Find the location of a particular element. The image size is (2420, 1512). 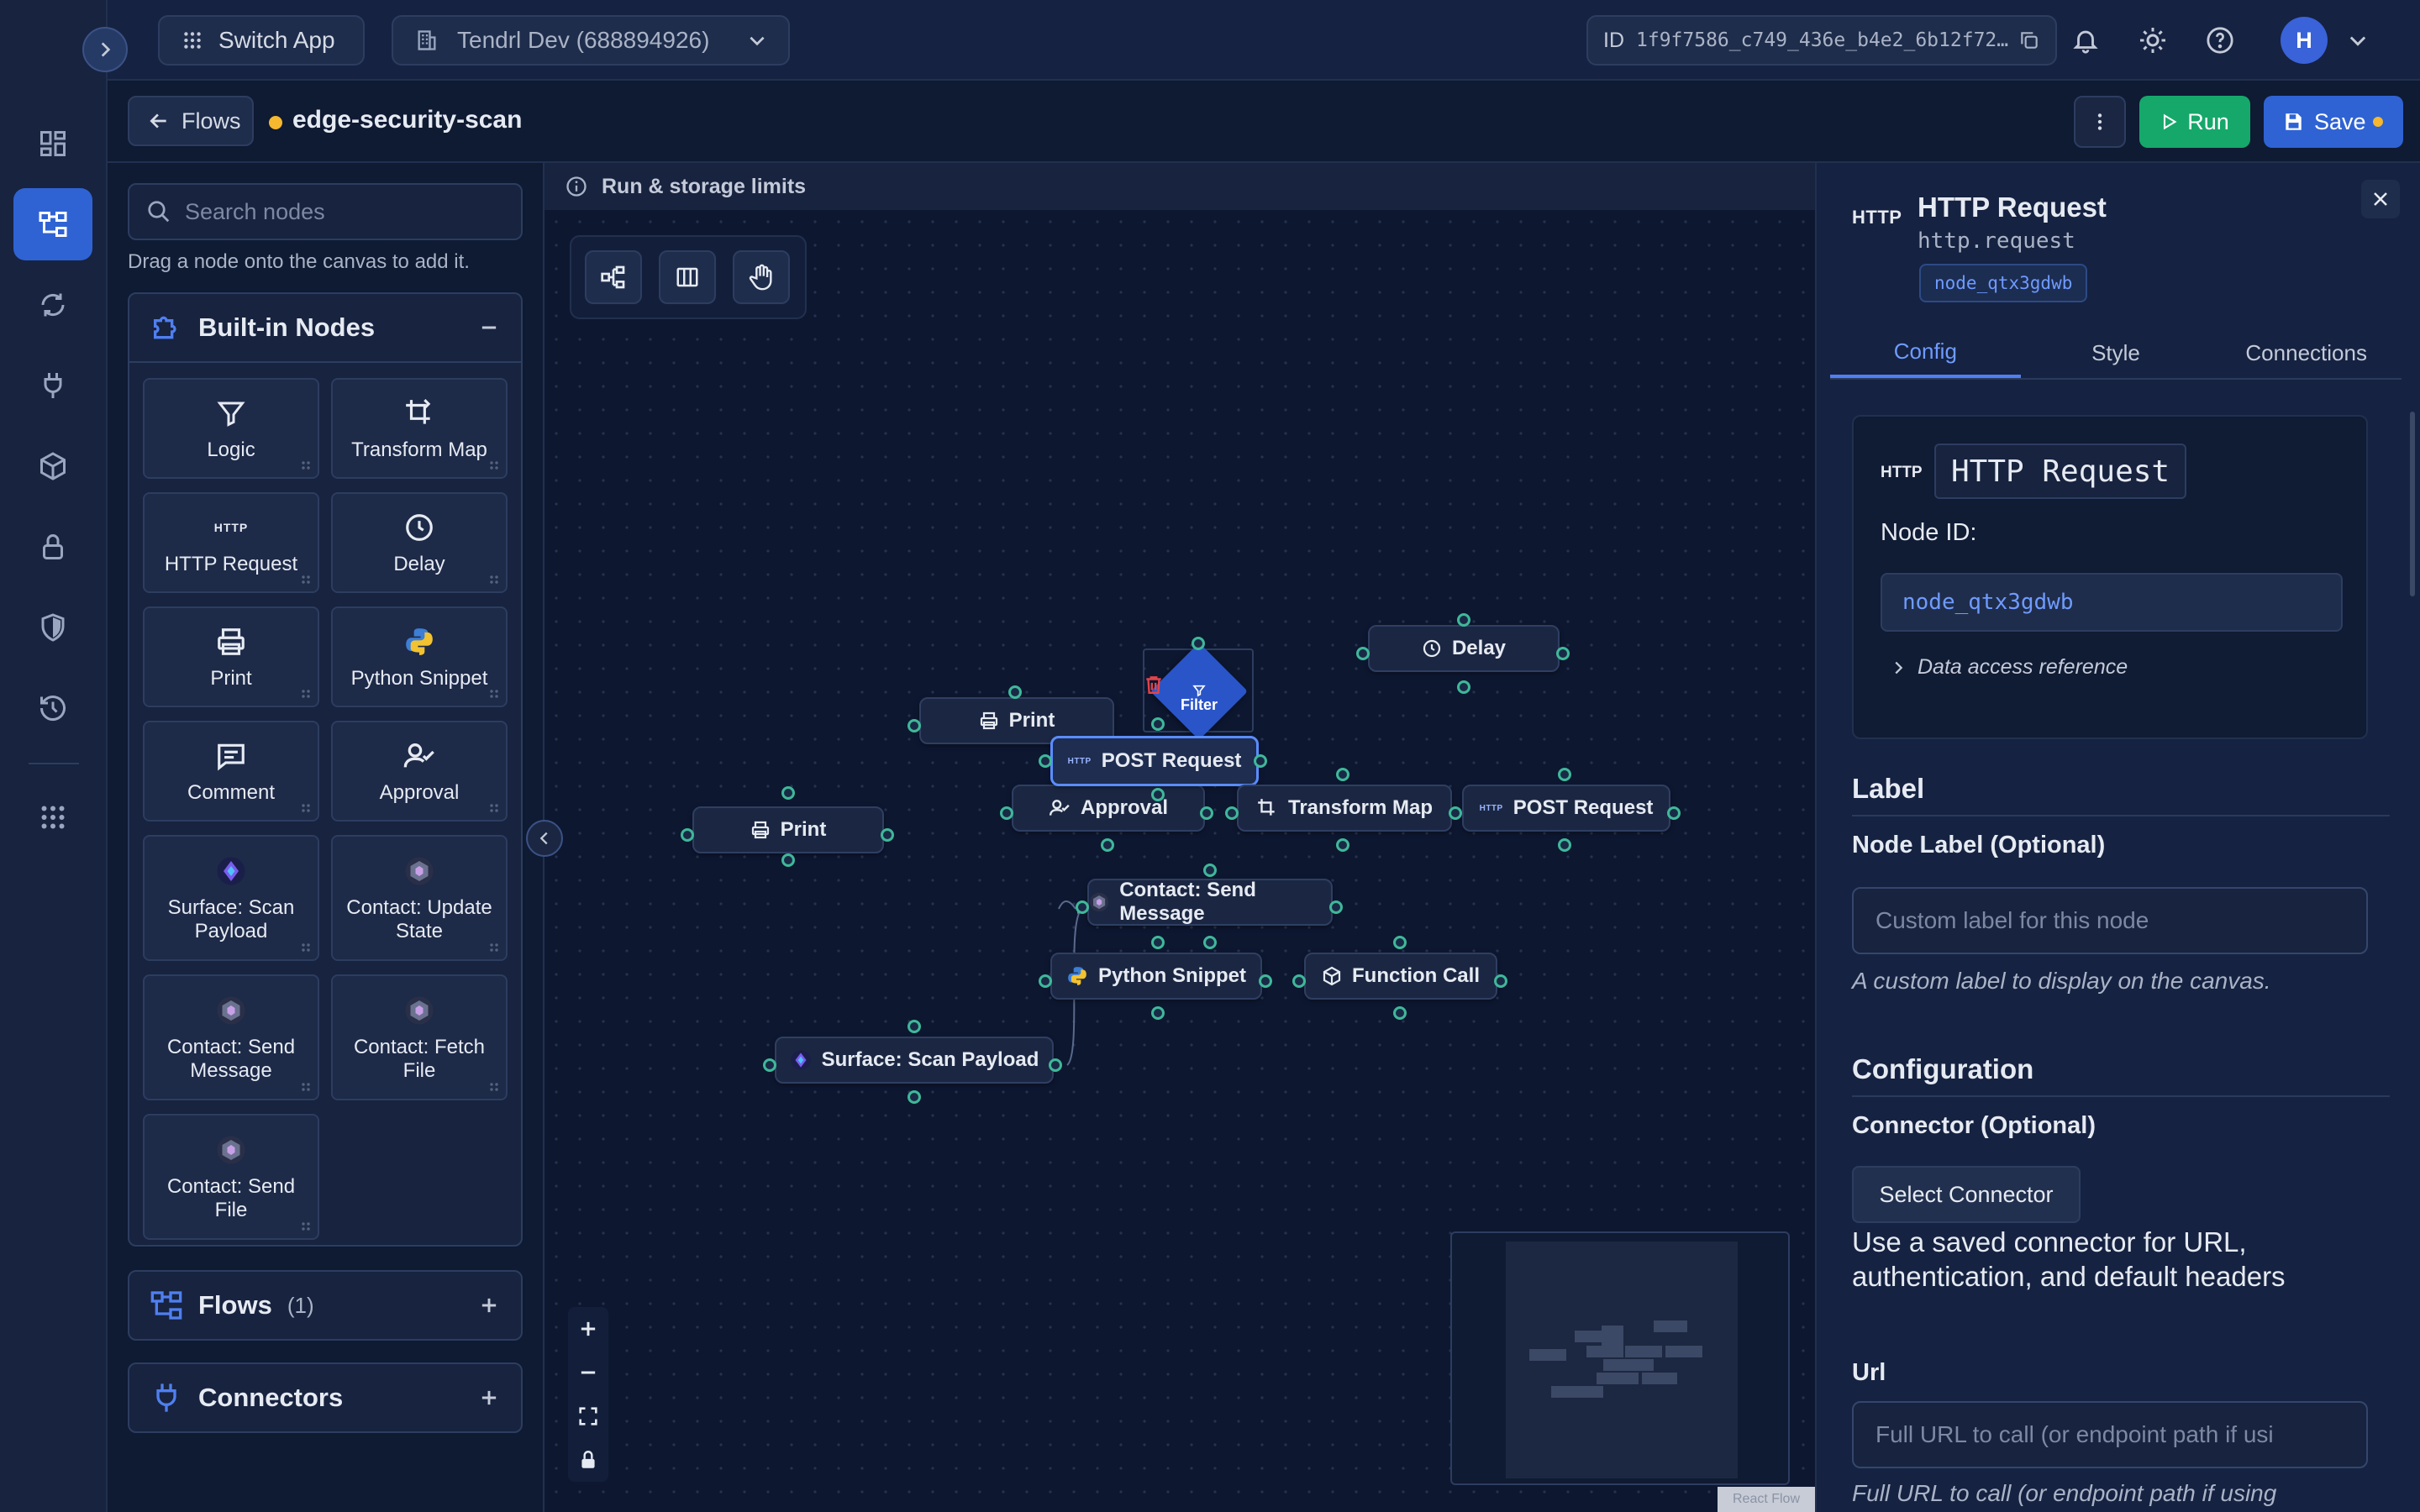

canvas-node-function-call: Function Call is located at coordinates (1401, 976).